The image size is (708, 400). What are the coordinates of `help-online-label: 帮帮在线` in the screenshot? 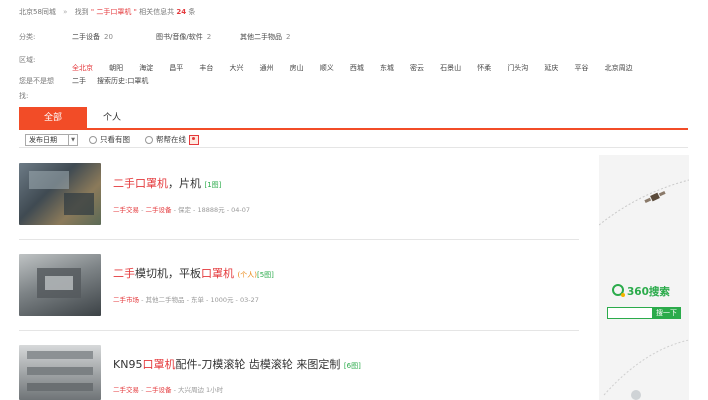 It's located at (171, 139).